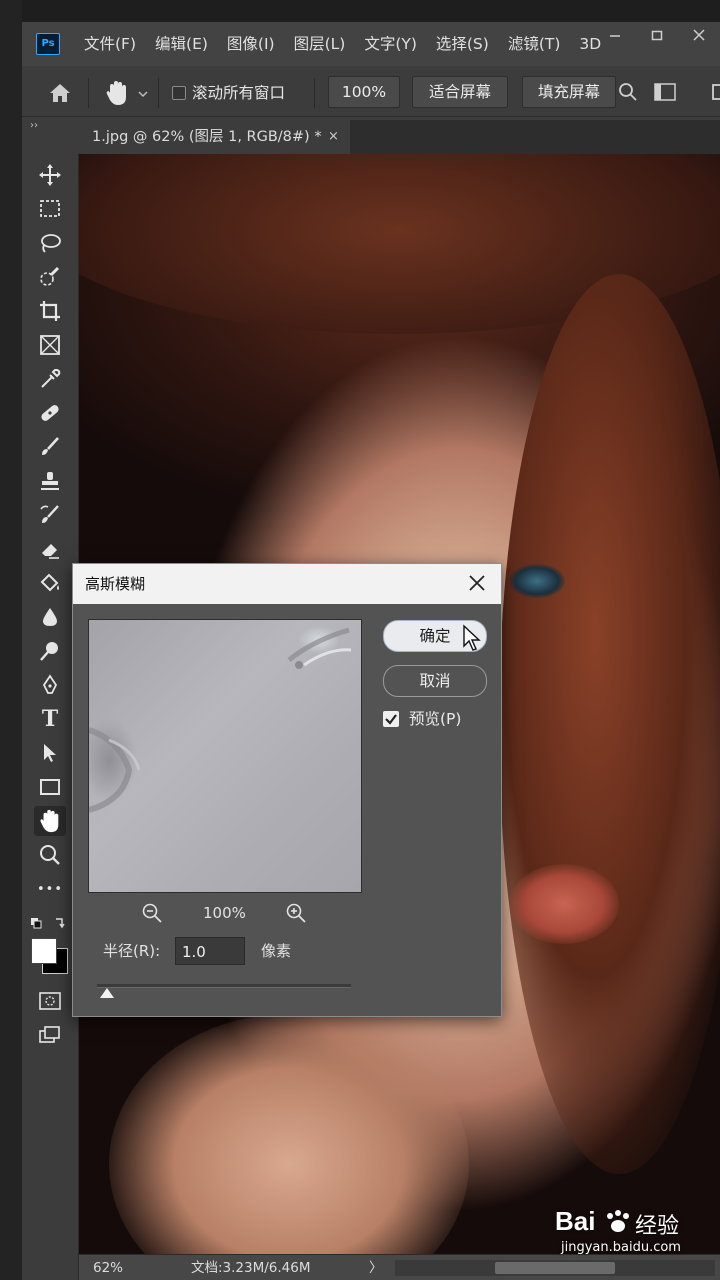  I want to click on fill-screen-button: 填充屏幕, so click(569, 92).